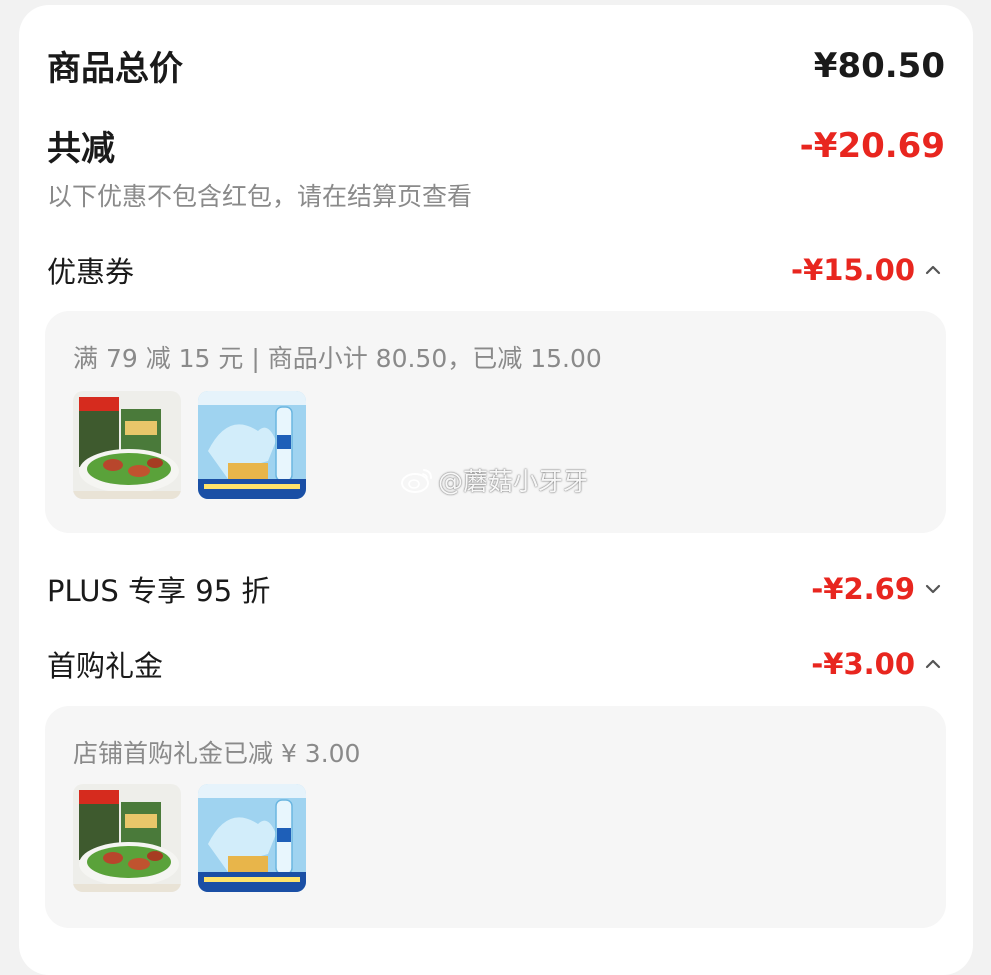 The width and height of the screenshot is (991, 975). I want to click on total-discount-row: 共减 -¥20.69, so click(496, 145).